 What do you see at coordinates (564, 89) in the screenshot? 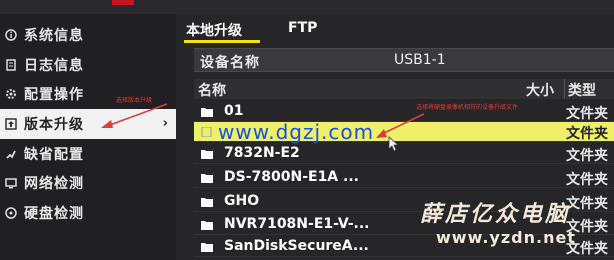
I see `column-divider` at bounding box center [564, 89].